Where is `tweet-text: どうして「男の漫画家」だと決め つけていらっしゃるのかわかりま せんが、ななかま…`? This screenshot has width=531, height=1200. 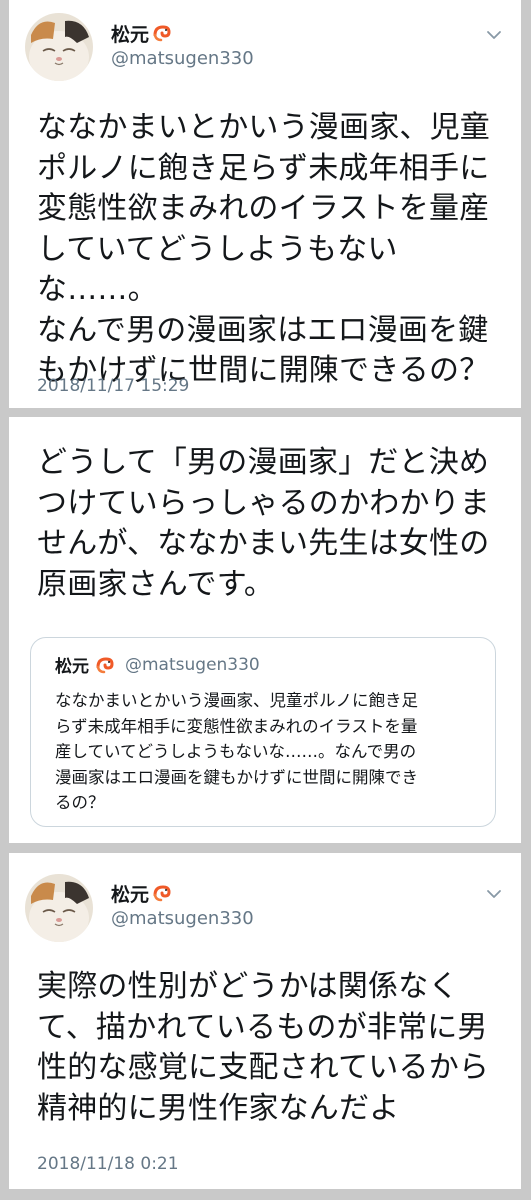 tweet-text: どうして「男の漫画家」だと決め つけていらっしゃるのかわかりま せんが、ななかま… is located at coordinates (263, 523).